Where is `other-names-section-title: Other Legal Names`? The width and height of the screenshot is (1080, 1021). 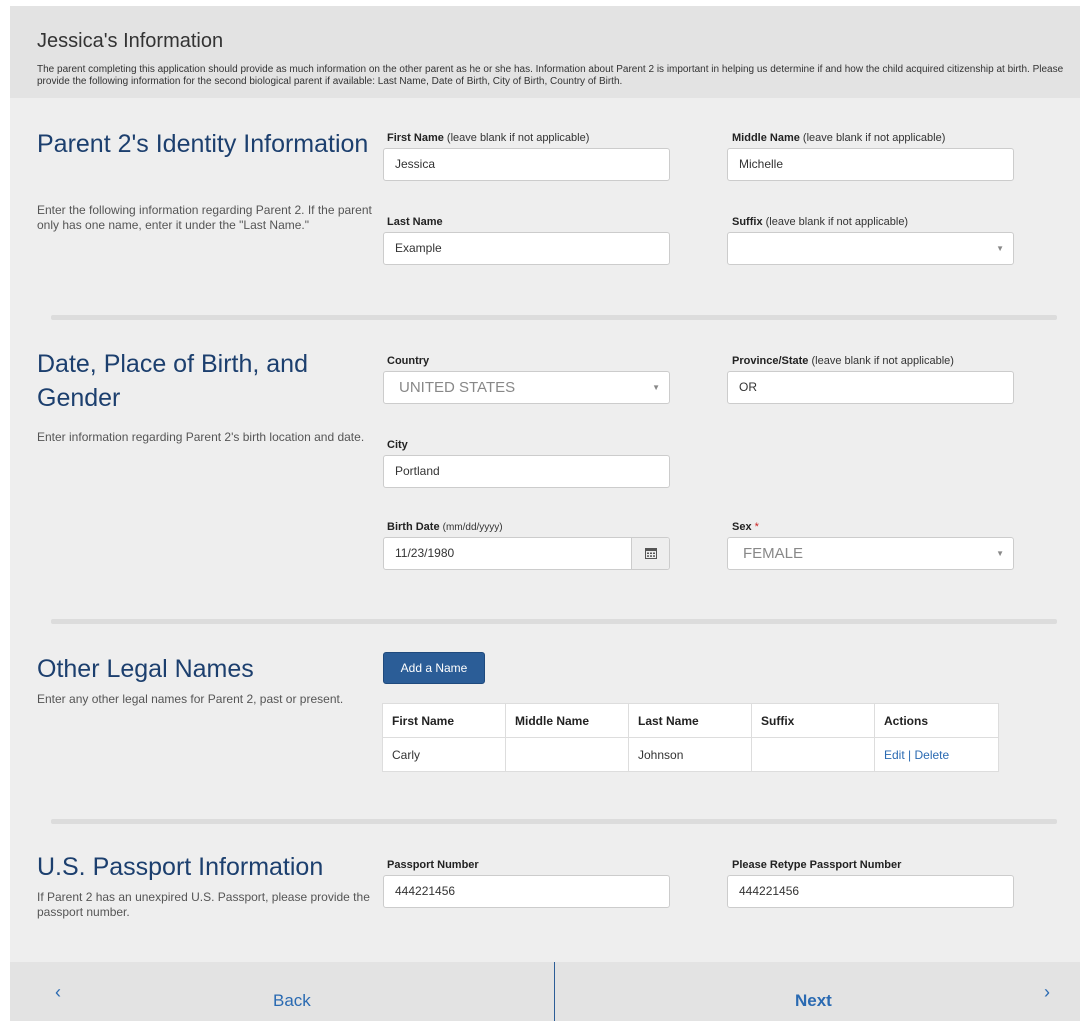
other-names-section-title: Other Legal Names is located at coordinates (145, 669).